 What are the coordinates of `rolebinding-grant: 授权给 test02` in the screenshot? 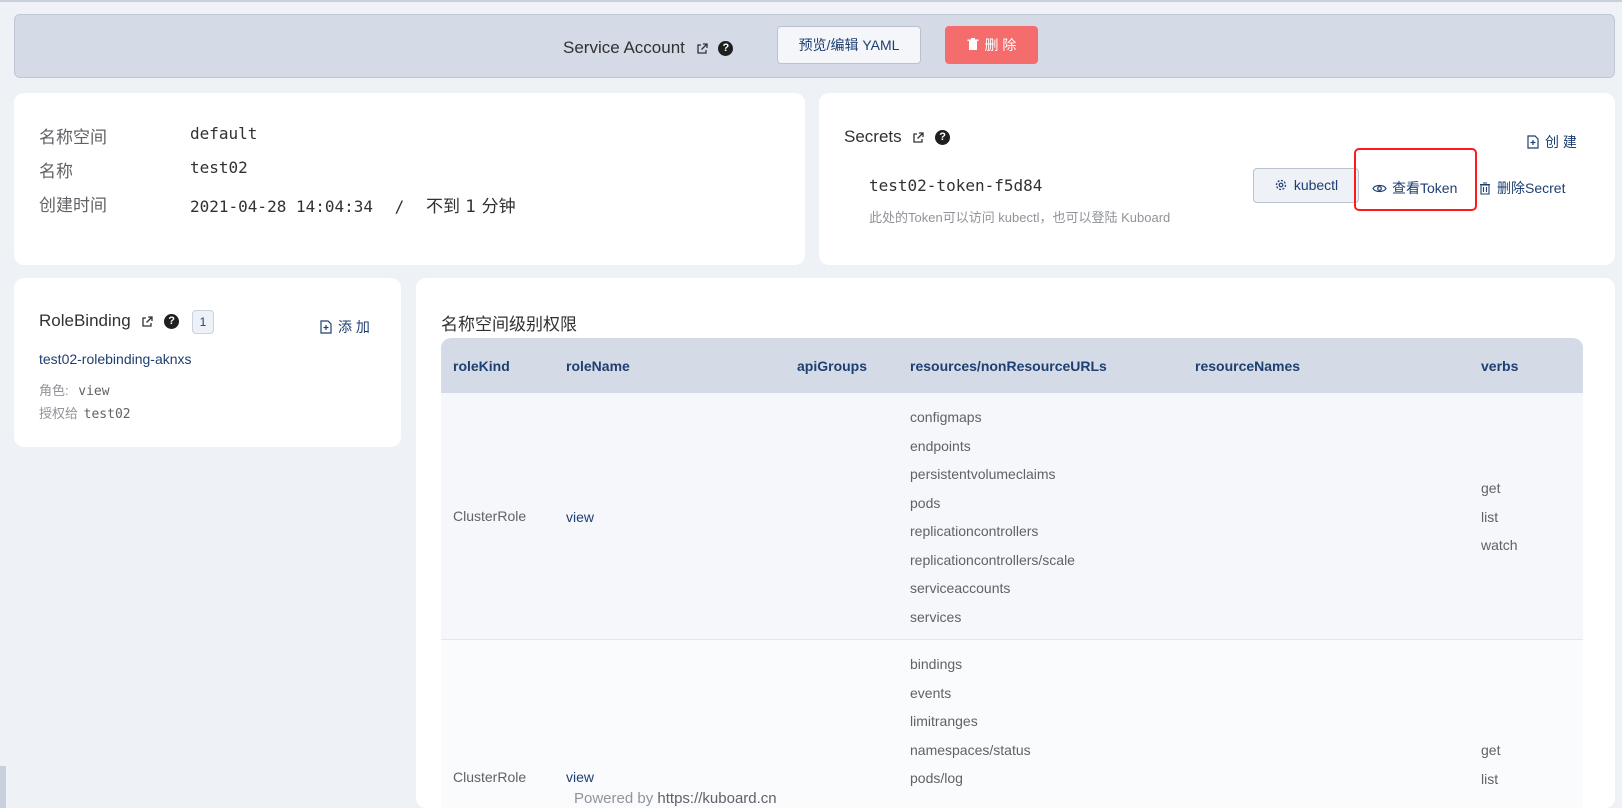 It's located at (85, 412).